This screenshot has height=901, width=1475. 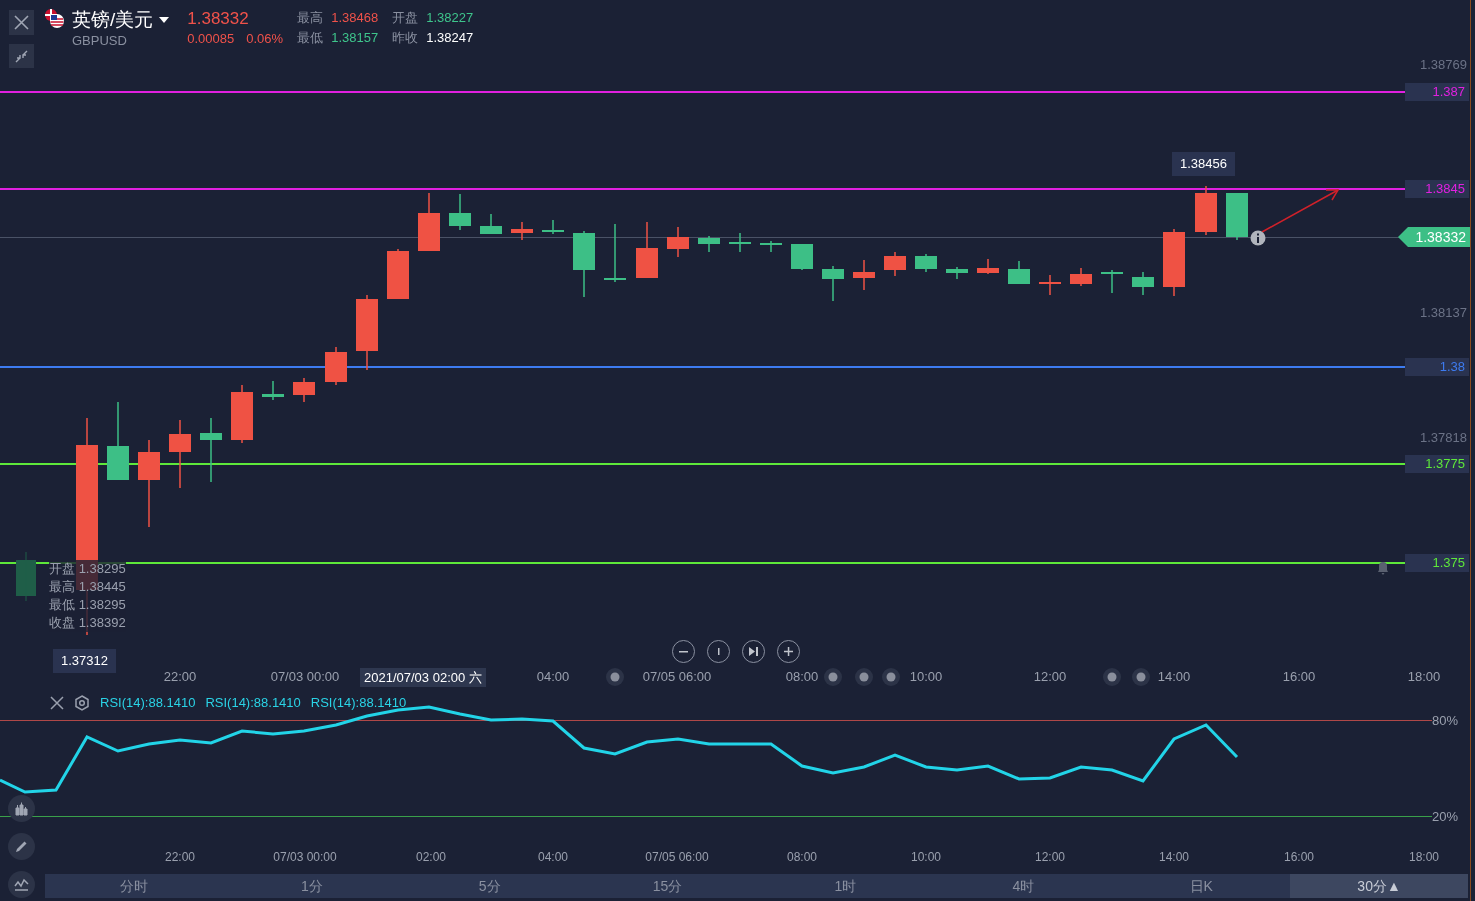 What do you see at coordinates (265, 39) in the screenshot?
I see `price-change-percent: 0.06%` at bounding box center [265, 39].